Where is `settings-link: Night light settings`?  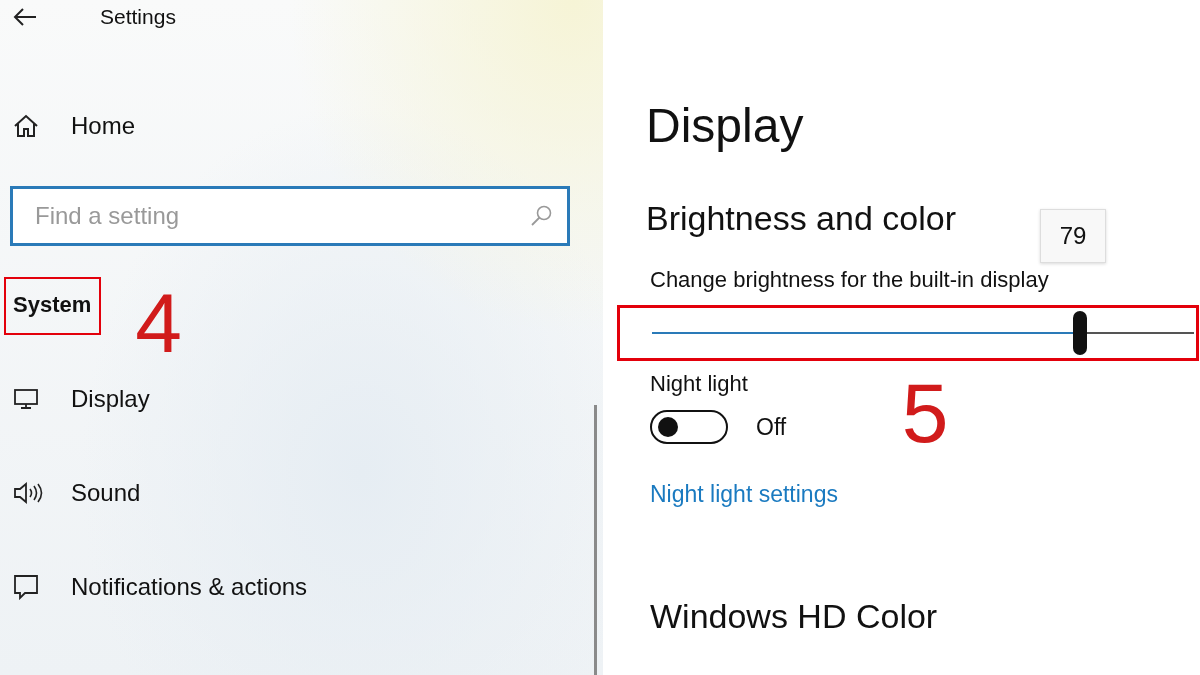 settings-link: Night light settings is located at coordinates (744, 494).